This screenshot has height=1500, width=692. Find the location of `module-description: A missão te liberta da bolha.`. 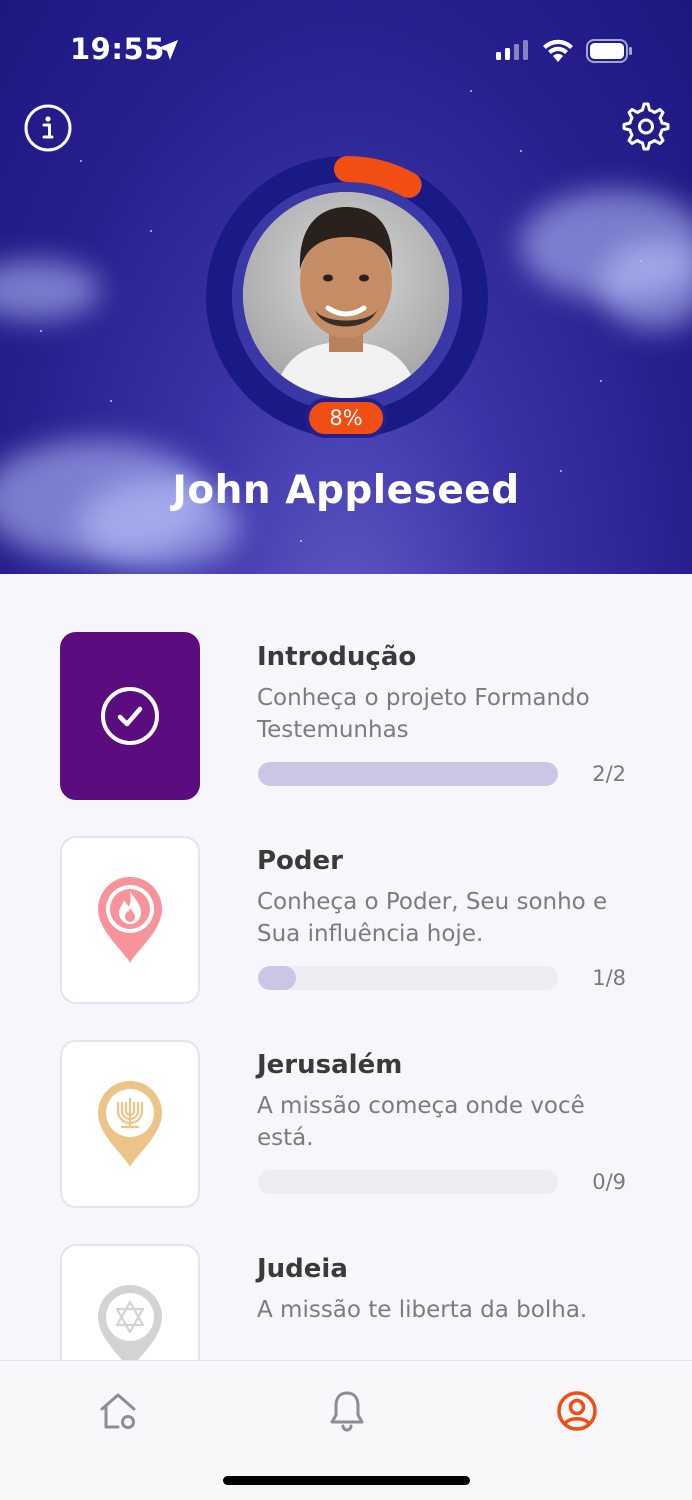

module-description: A missão te liberta da bolha. is located at coordinates (422, 1310).